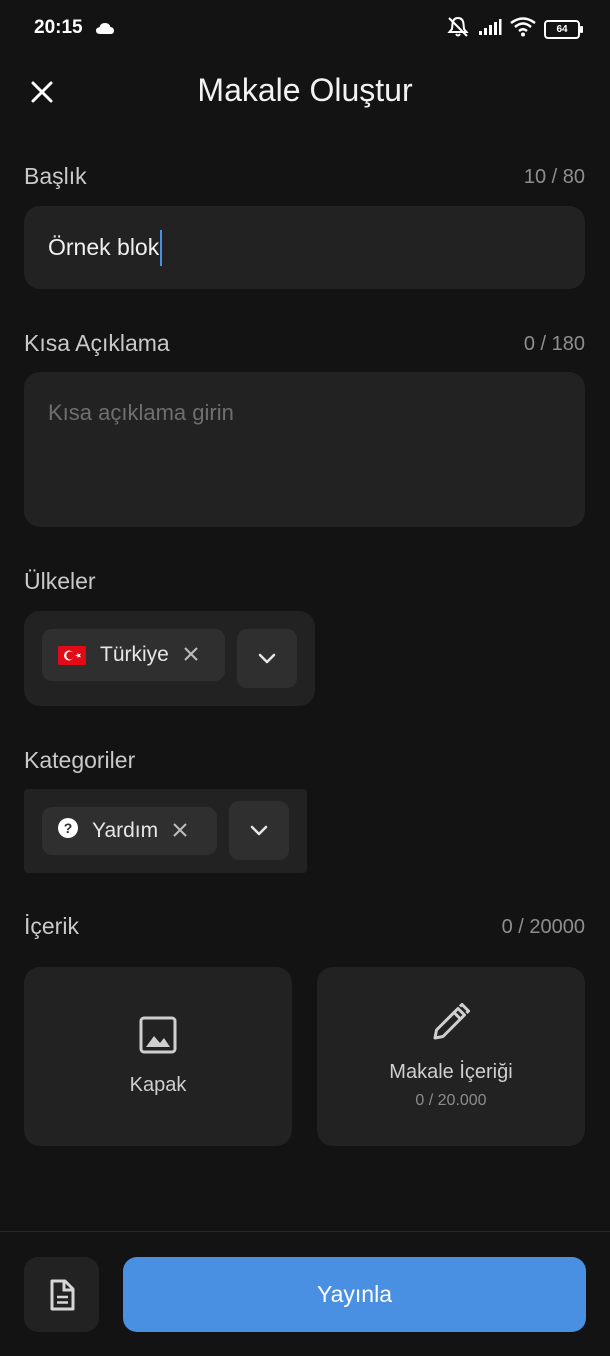 The width and height of the screenshot is (610, 1356). I want to click on article-content-counter: 0 / 20.000, so click(451, 1100).